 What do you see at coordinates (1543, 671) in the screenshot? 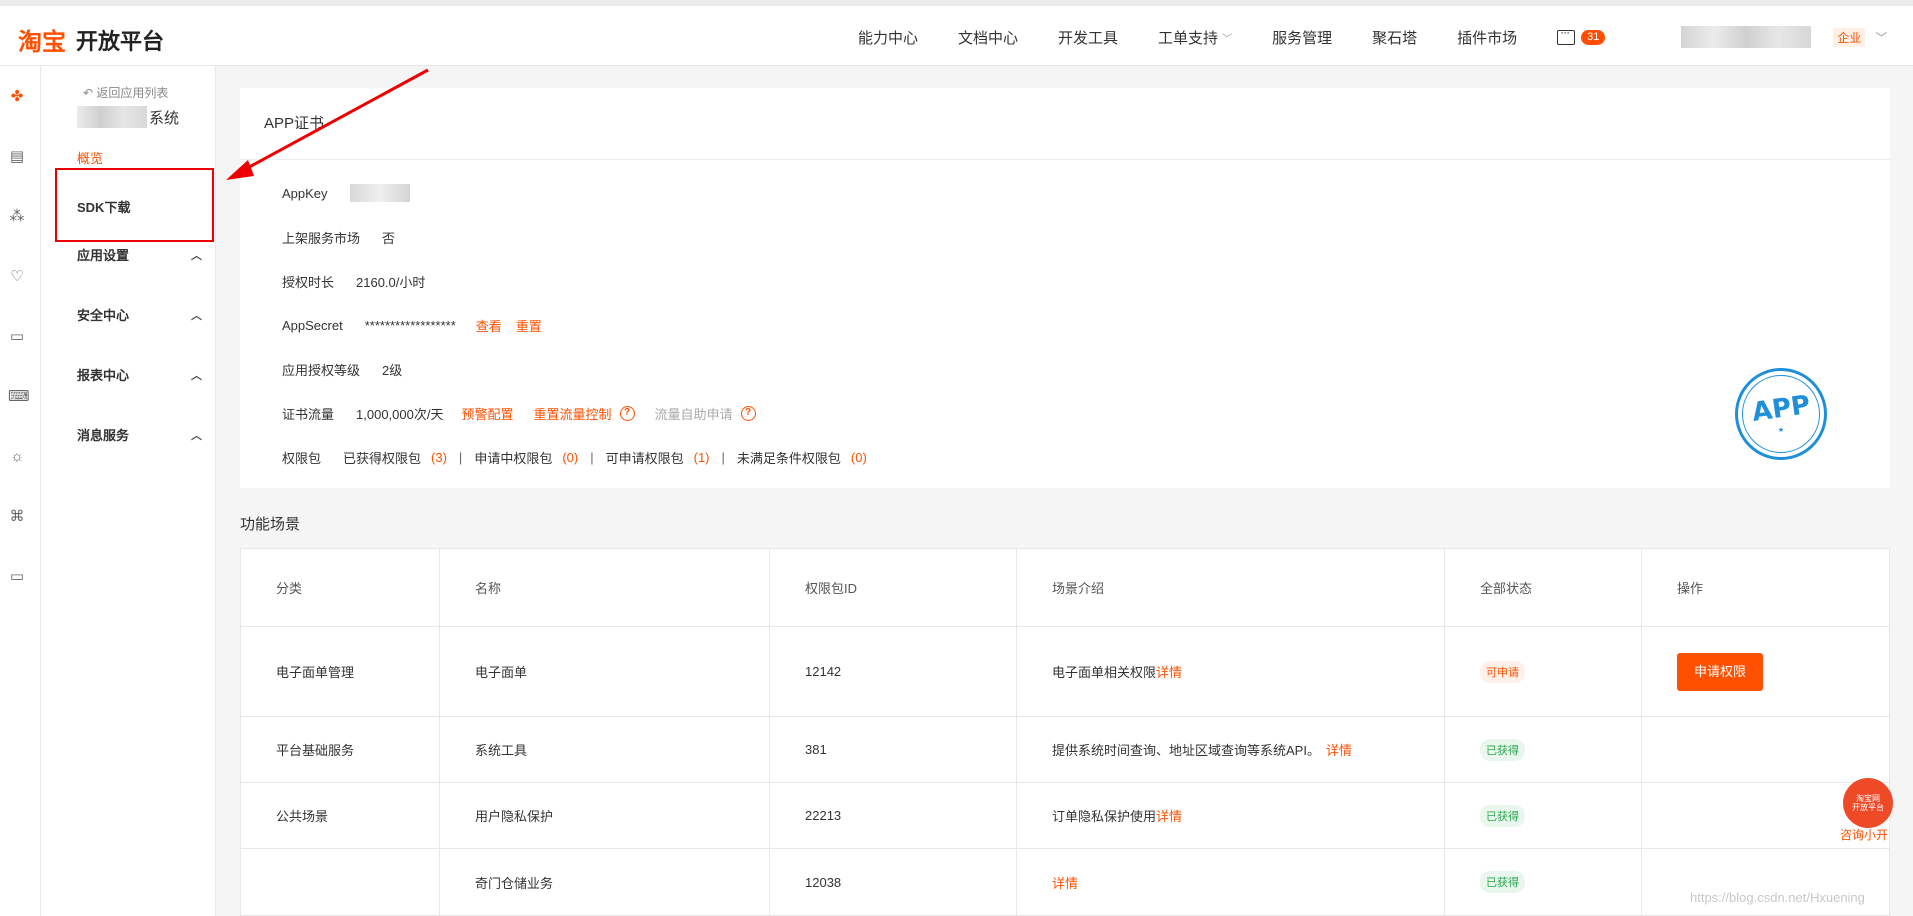
I see `cell-status: 可申请` at bounding box center [1543, 671].